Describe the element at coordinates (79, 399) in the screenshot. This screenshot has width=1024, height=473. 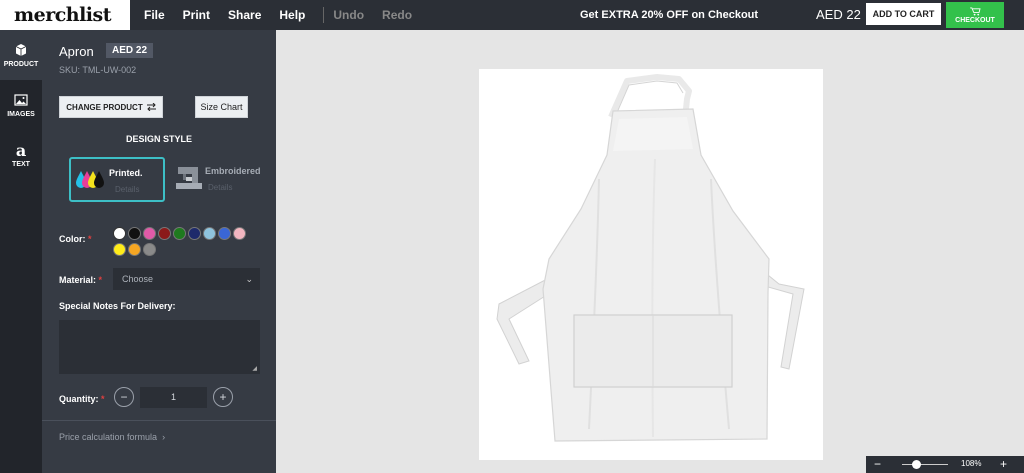
I see `quantity-label-text: Quantity:` at that location.